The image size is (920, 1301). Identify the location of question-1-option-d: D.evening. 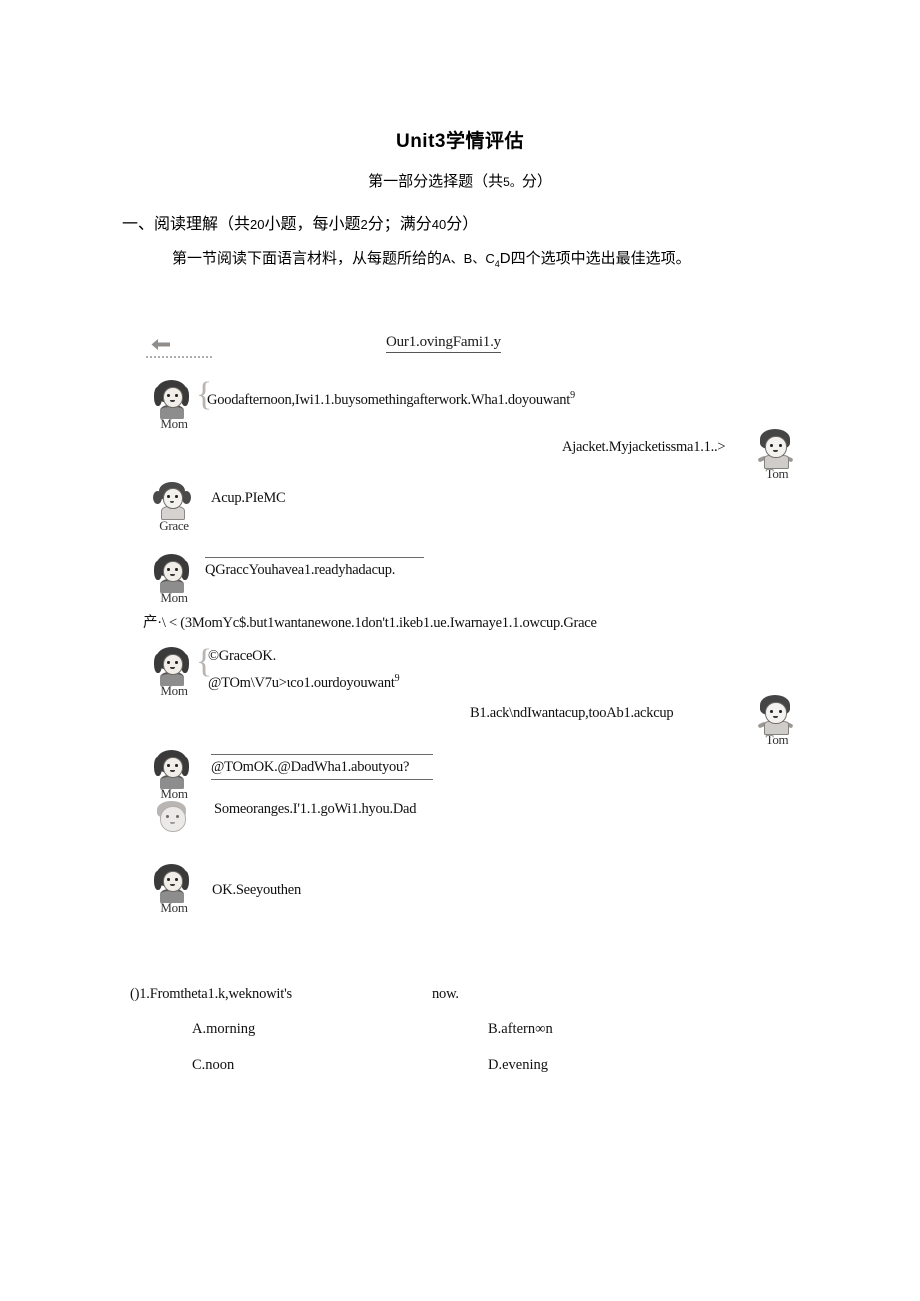
(518, 1065).